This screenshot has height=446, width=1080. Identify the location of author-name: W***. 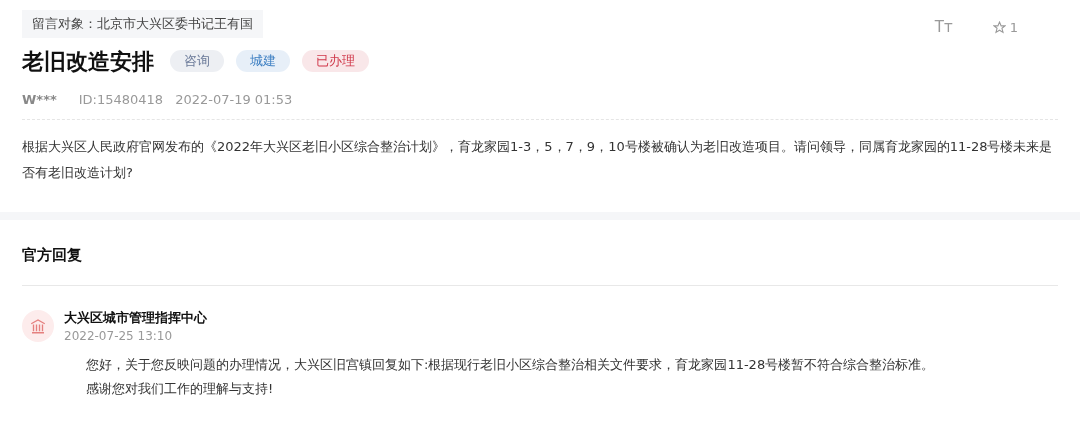
(39, 99).